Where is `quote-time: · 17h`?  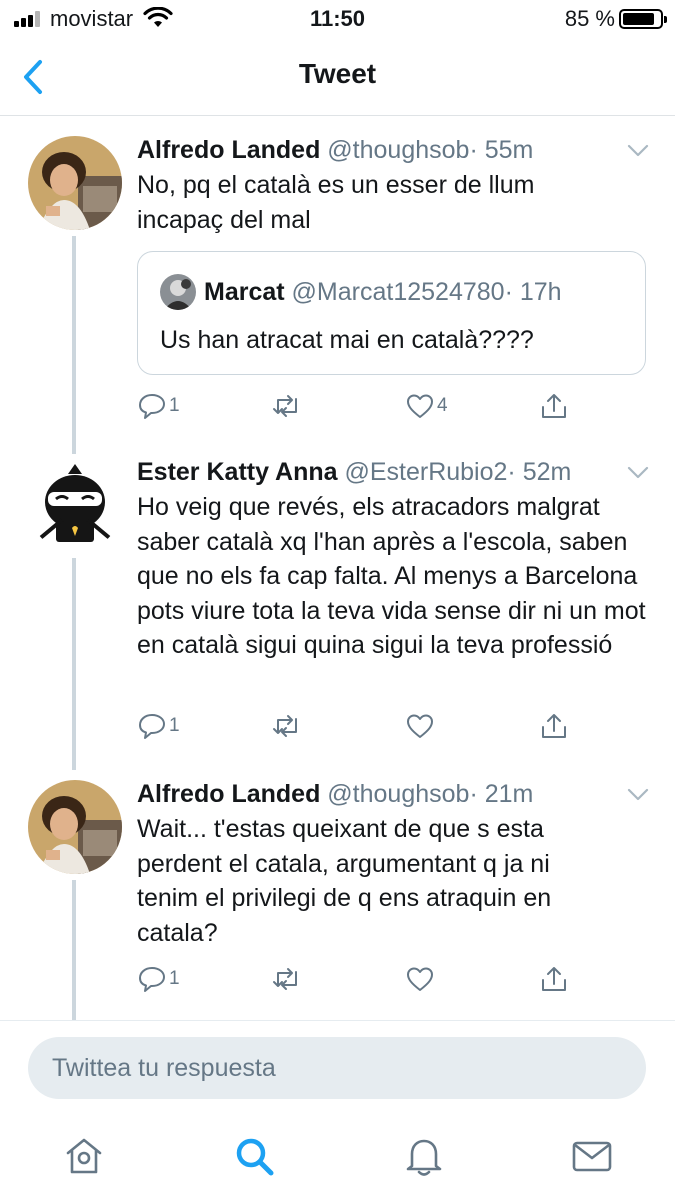
quote-time: · 17h is located at coordinates (533, 292).